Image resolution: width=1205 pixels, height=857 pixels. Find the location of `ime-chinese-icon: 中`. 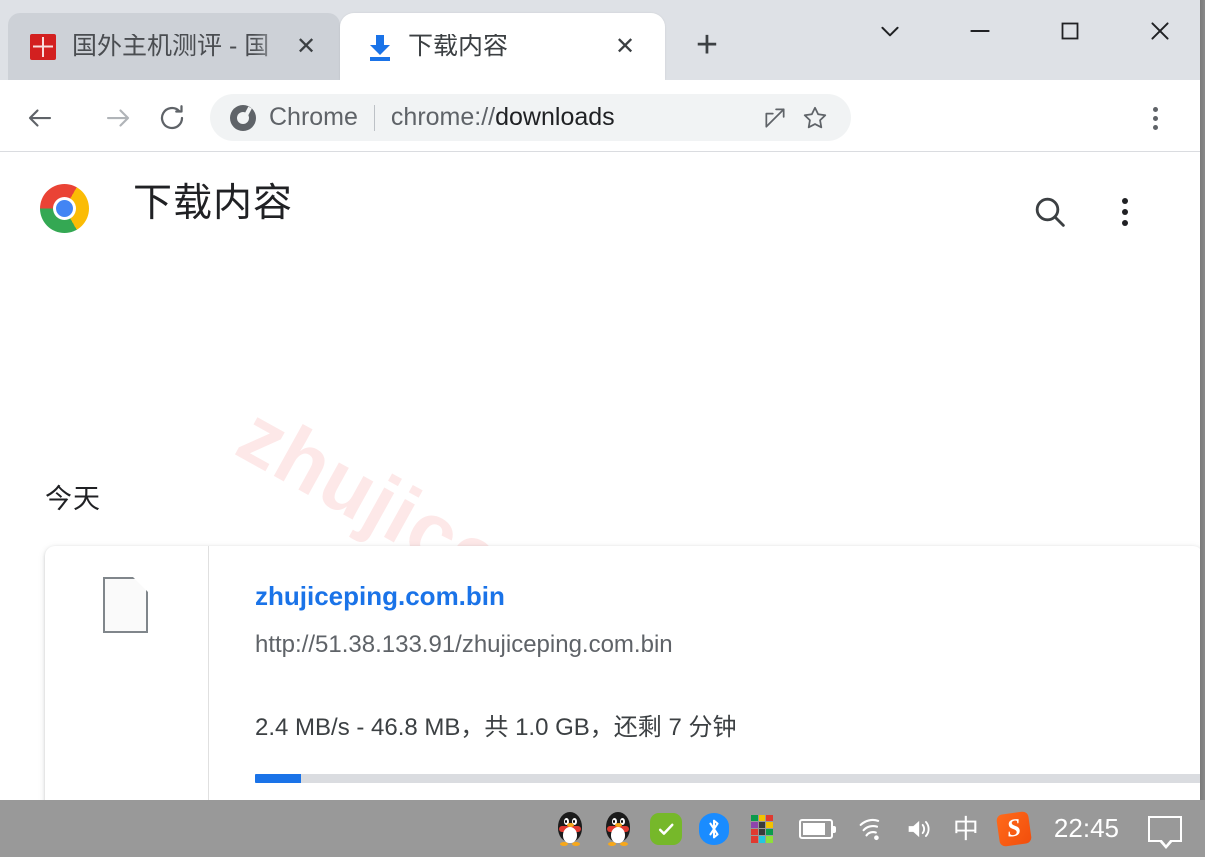

ime-chinese-icon: 中 is located at coordinates (966, 828).